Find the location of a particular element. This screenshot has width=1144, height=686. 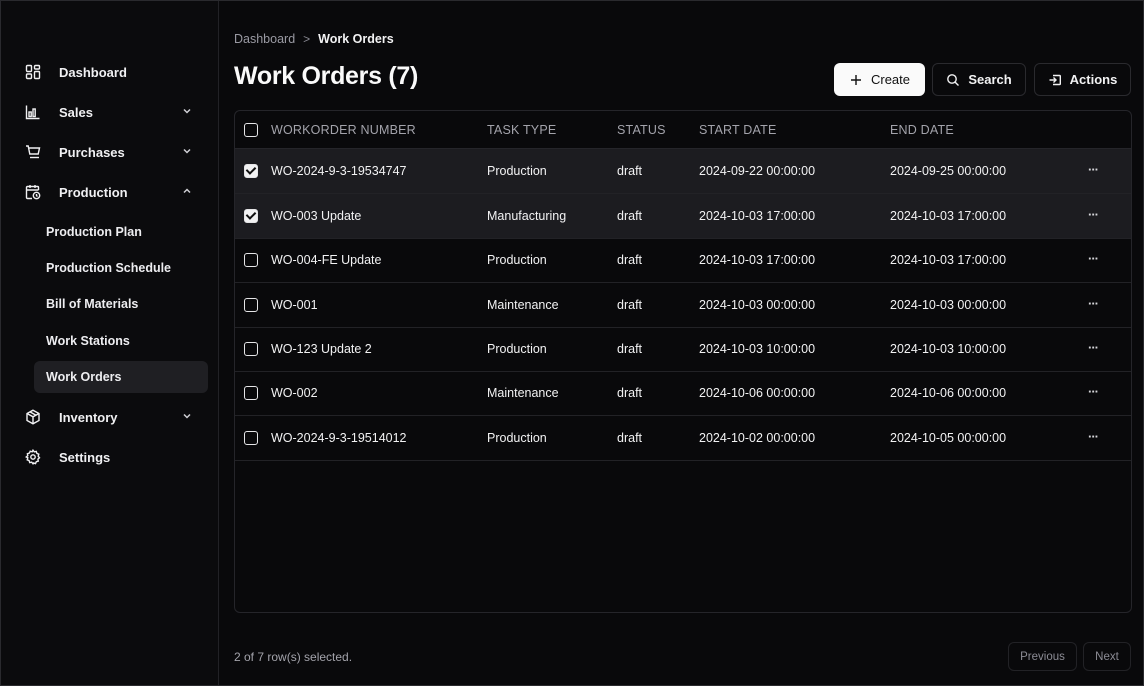

chevron-up-icon is located at coordinates (187, 191).